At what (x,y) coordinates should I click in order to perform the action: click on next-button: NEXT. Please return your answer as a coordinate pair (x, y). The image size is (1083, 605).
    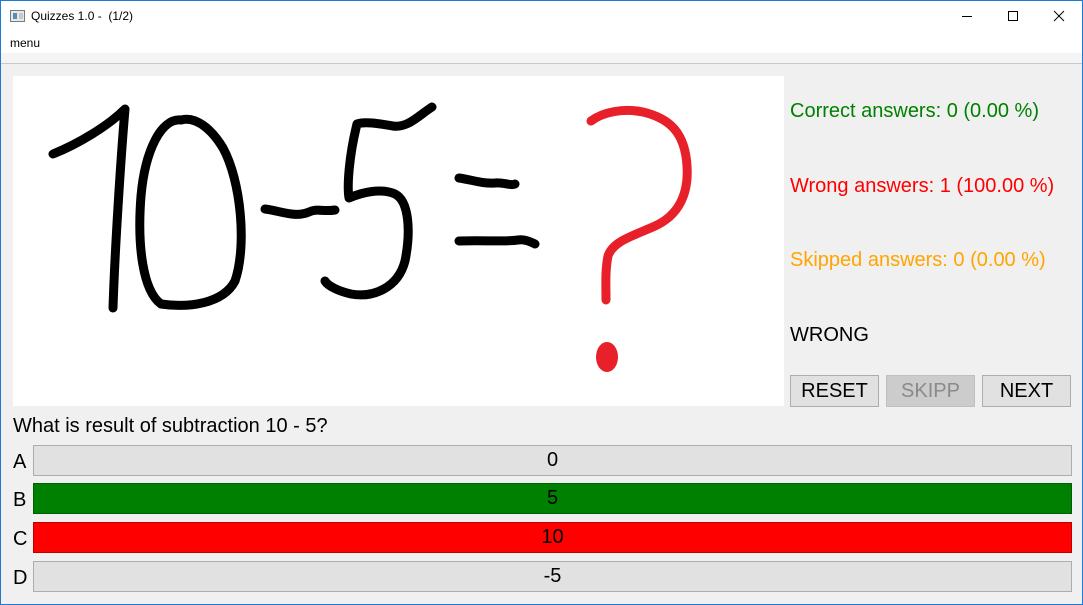
    Looking at the image, I should click on (1026, 391).